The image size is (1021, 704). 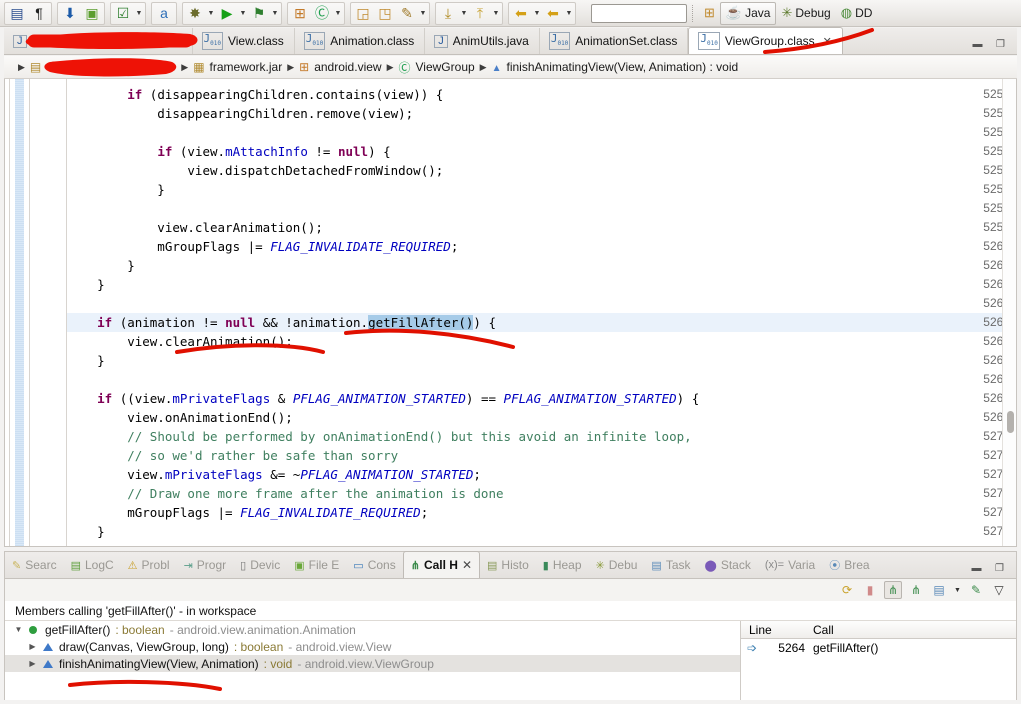 What do you see at coordinates (916, 590) in the screenshot?
I see `show-callees-hierarchy-icon: ⋔` at bounding box center [916, 590].